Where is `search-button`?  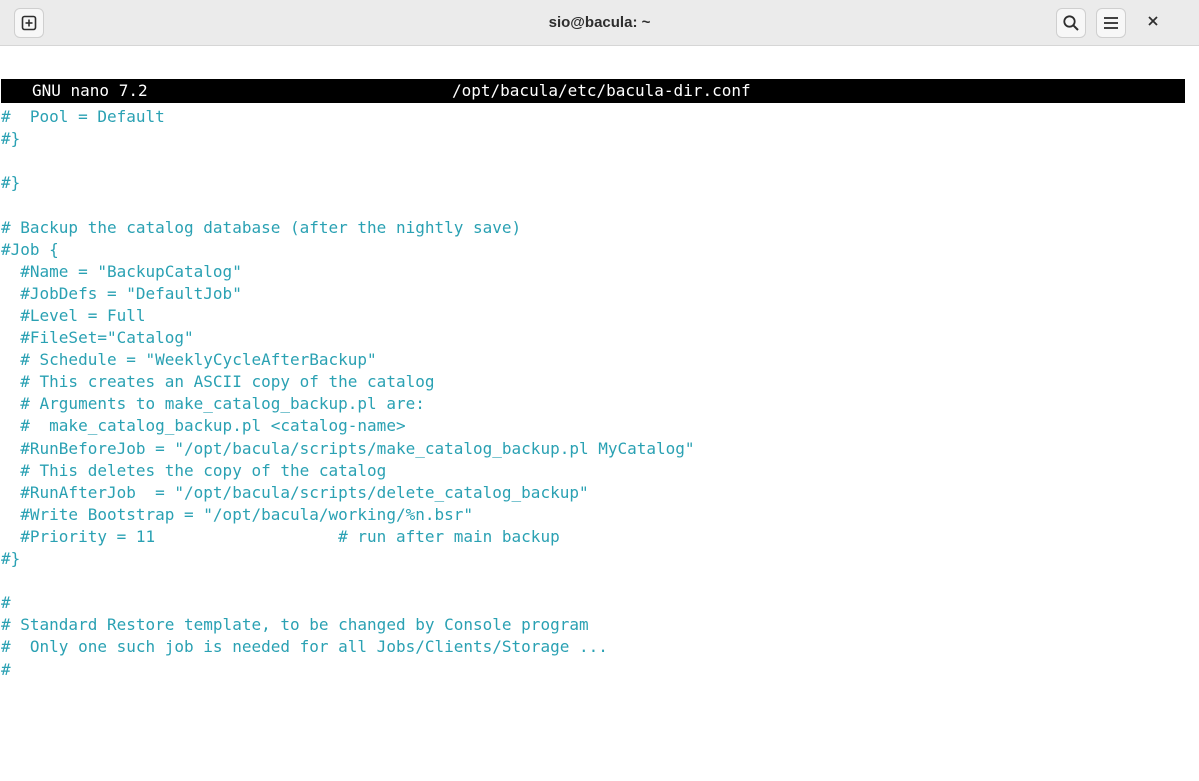
search-button is located at coordinates (1071, 23).